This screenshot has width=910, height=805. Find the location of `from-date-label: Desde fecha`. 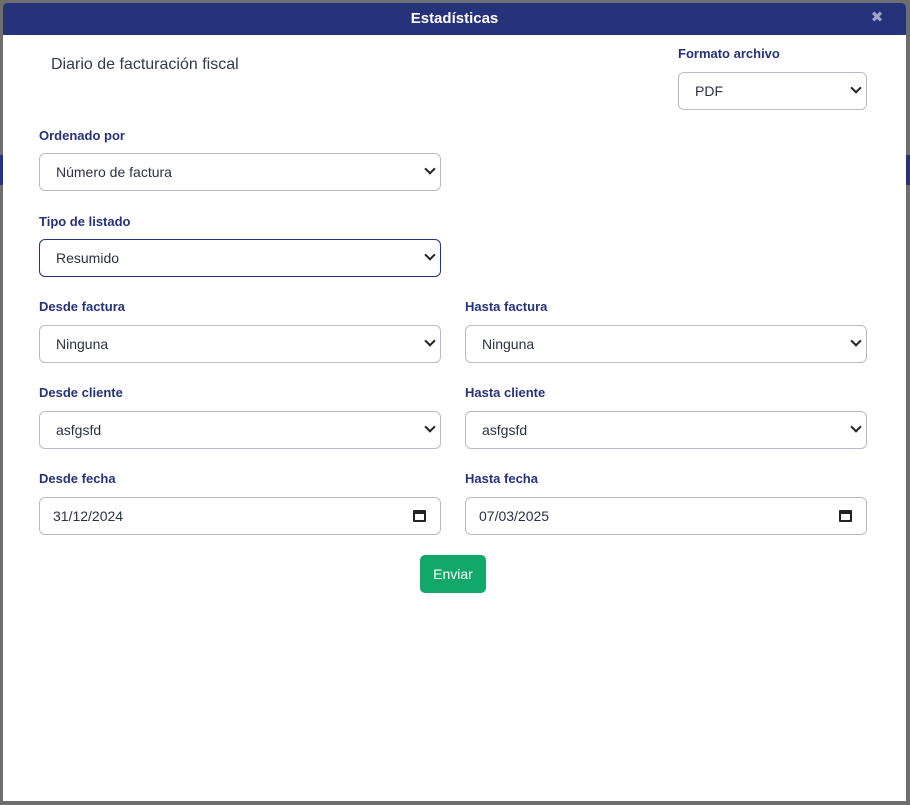

from-date-label: Desde fecha is located at coordinates (77, 478).